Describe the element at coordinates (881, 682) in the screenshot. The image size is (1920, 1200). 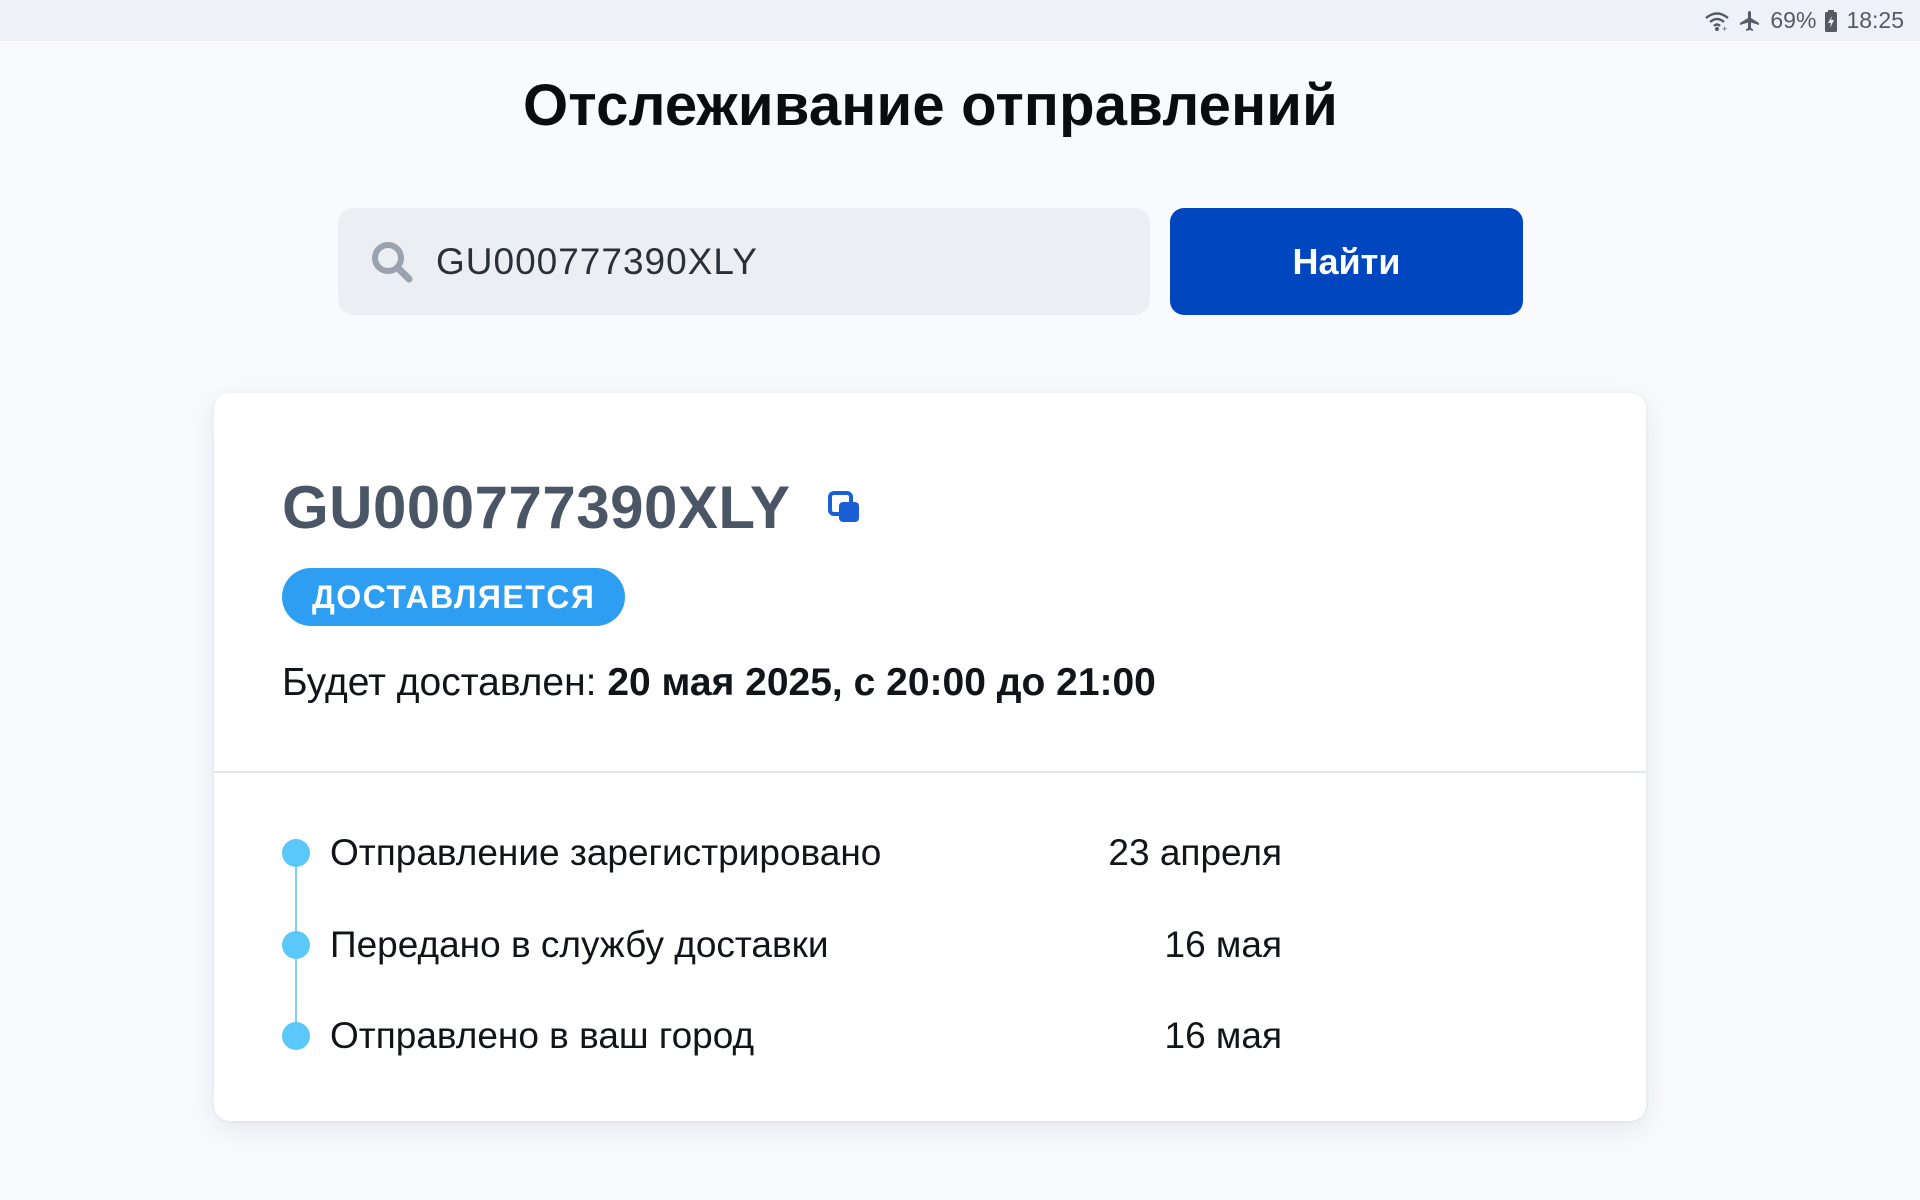
I see `eta-value: 20 мая 2025, с 20:00 до 21:00` at that location.